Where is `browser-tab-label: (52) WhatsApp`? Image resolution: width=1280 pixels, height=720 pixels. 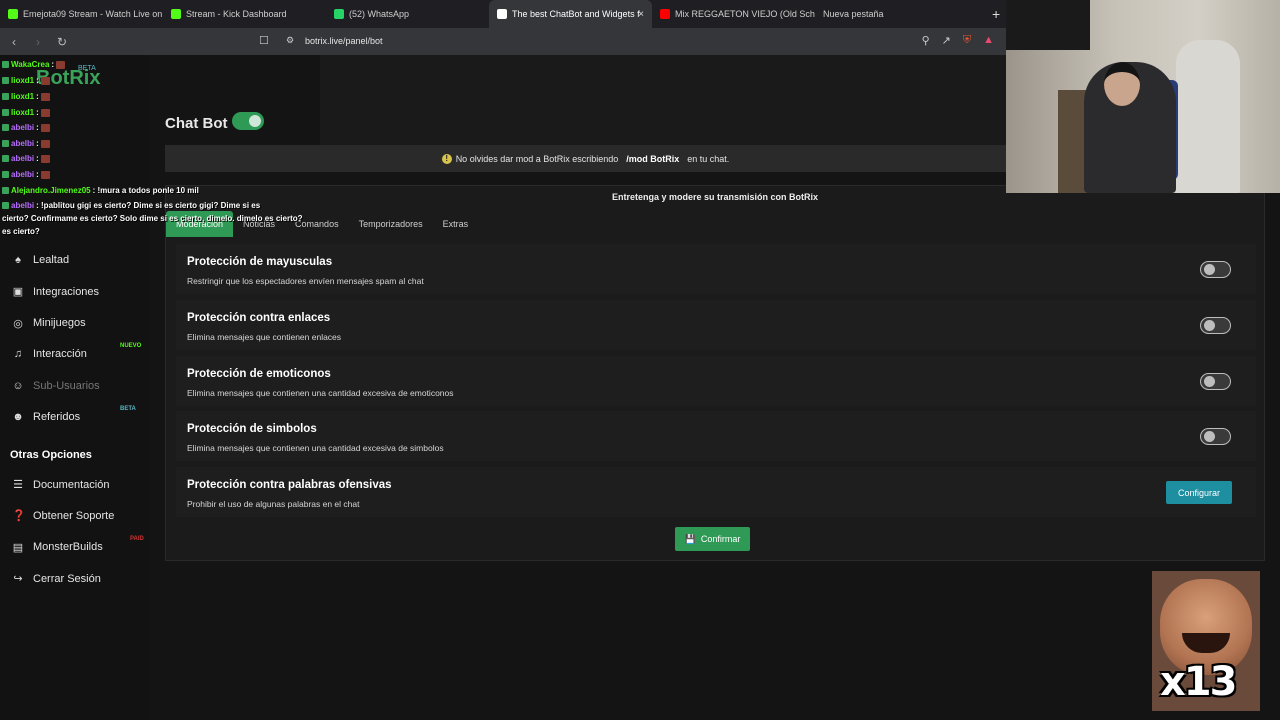
browser-tab-label: (52) WhatsApp is located at coordinates (379, 14).